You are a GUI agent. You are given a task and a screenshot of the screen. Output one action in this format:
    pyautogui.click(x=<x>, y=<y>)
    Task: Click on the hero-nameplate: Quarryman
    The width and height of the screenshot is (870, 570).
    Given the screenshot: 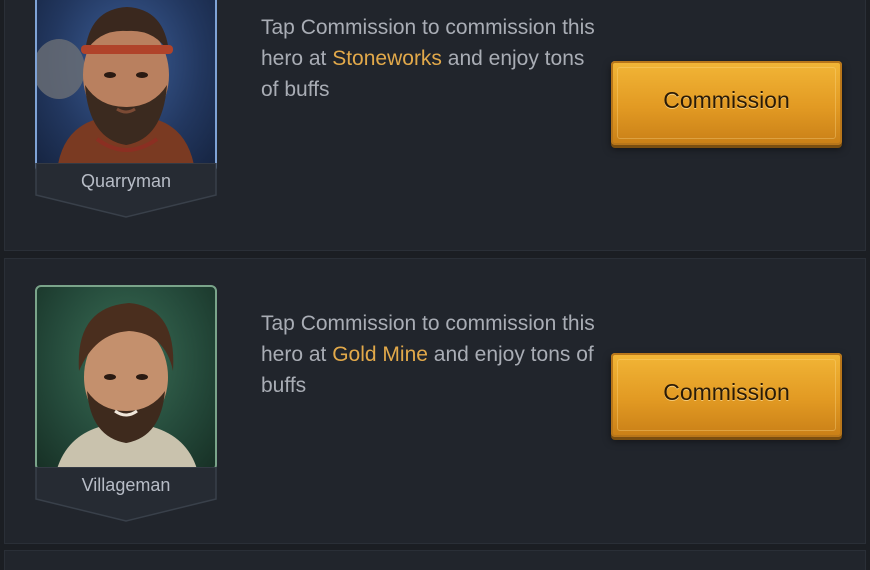 What is the action you would take?
    pyautogui.click(x=126, y=193)
    